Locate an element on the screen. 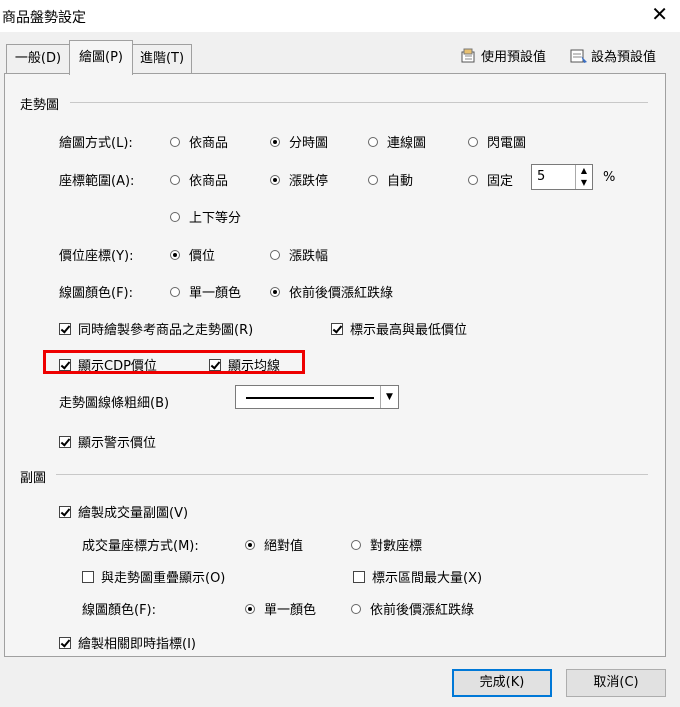  option-label: 上下等分 is located at coordinates (215, 218).